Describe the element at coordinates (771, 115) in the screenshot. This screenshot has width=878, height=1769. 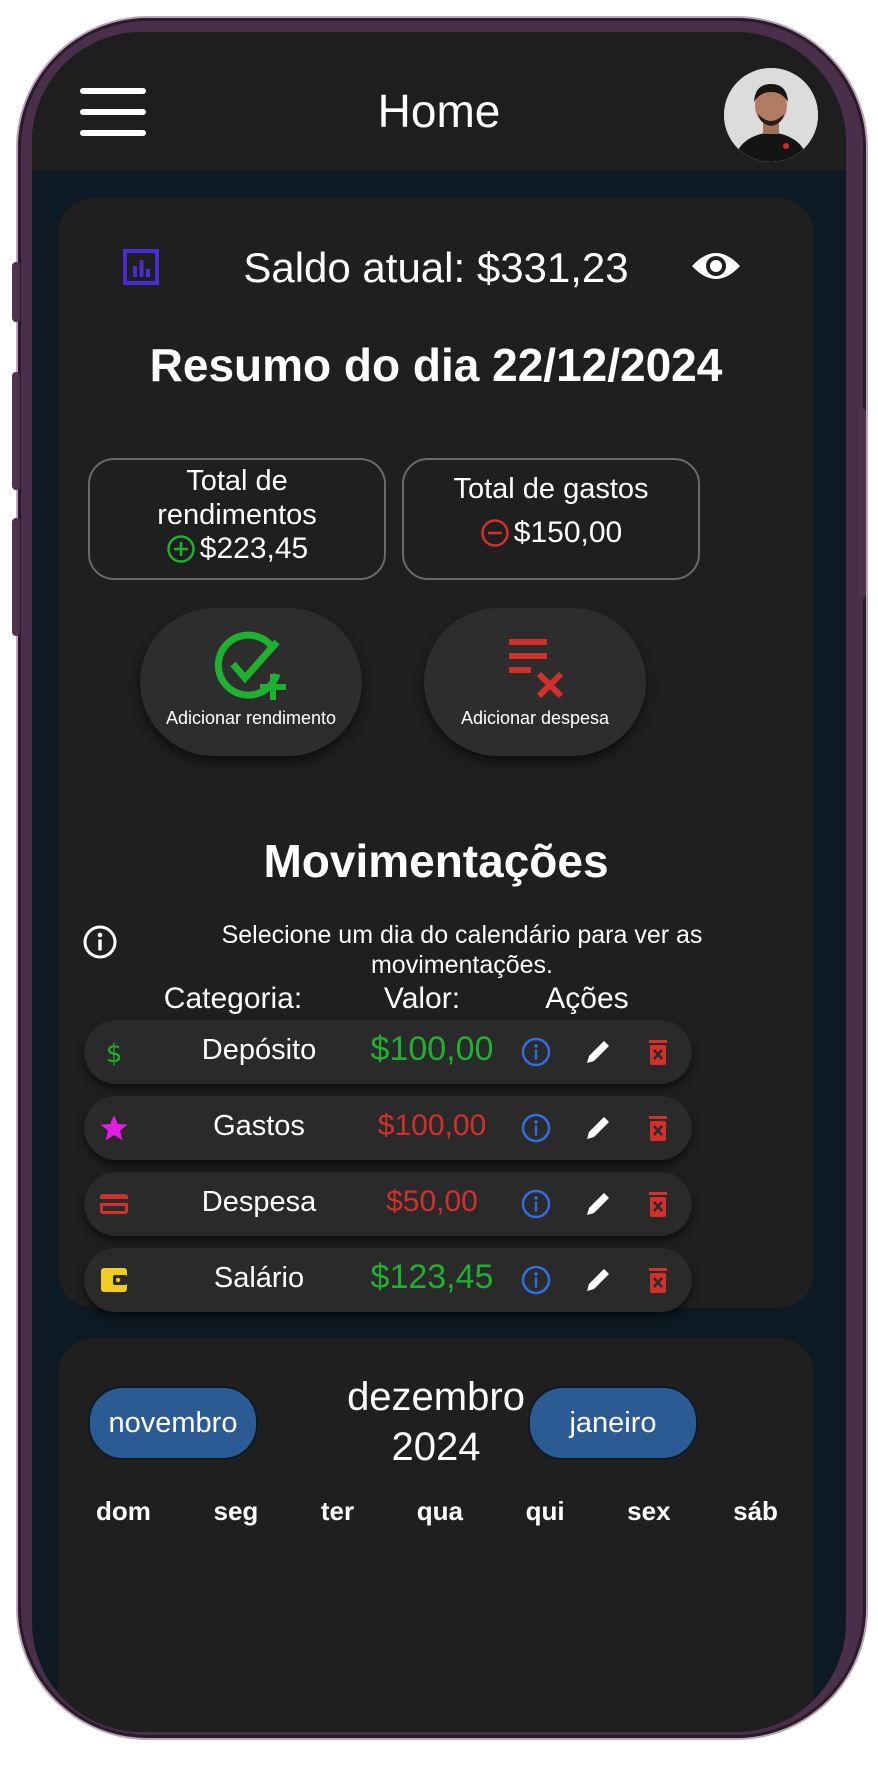
I see `user-avatar` at that location.